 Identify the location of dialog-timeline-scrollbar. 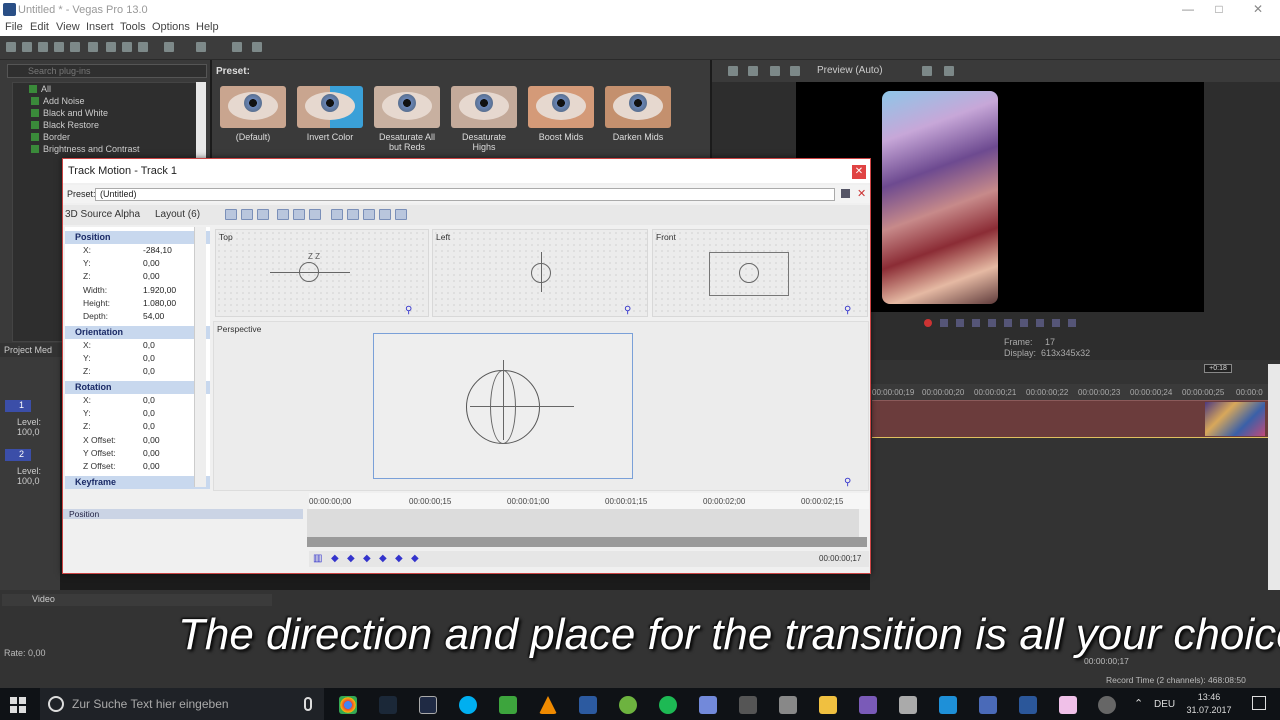
(587, 542).